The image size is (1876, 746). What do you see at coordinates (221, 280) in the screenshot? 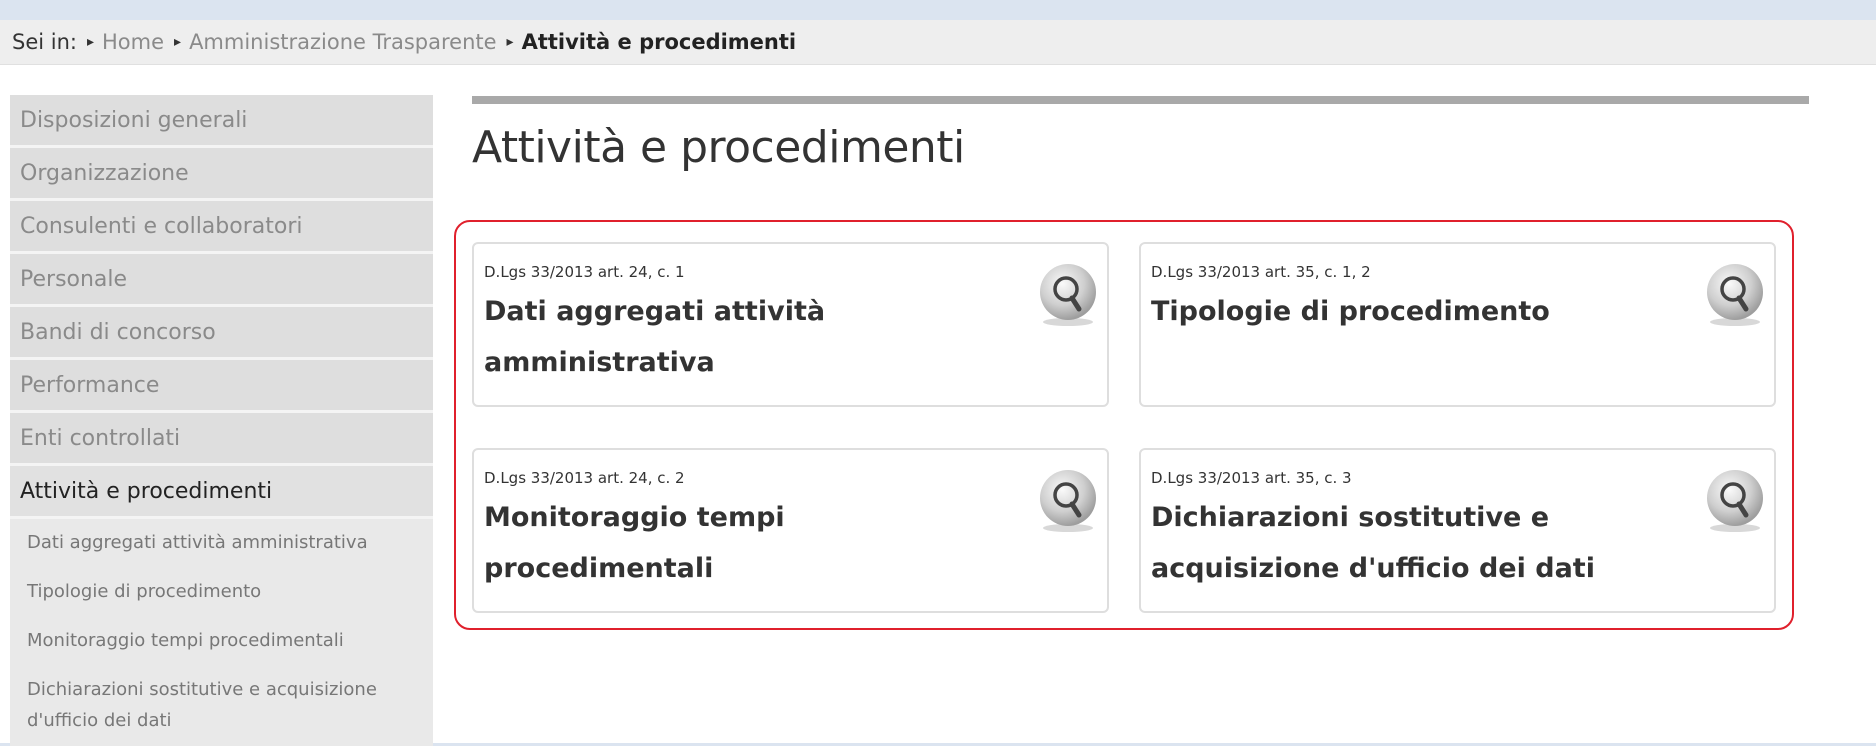
I see `sidebar-item-personale: Personale` at bounding box center [221, 280].